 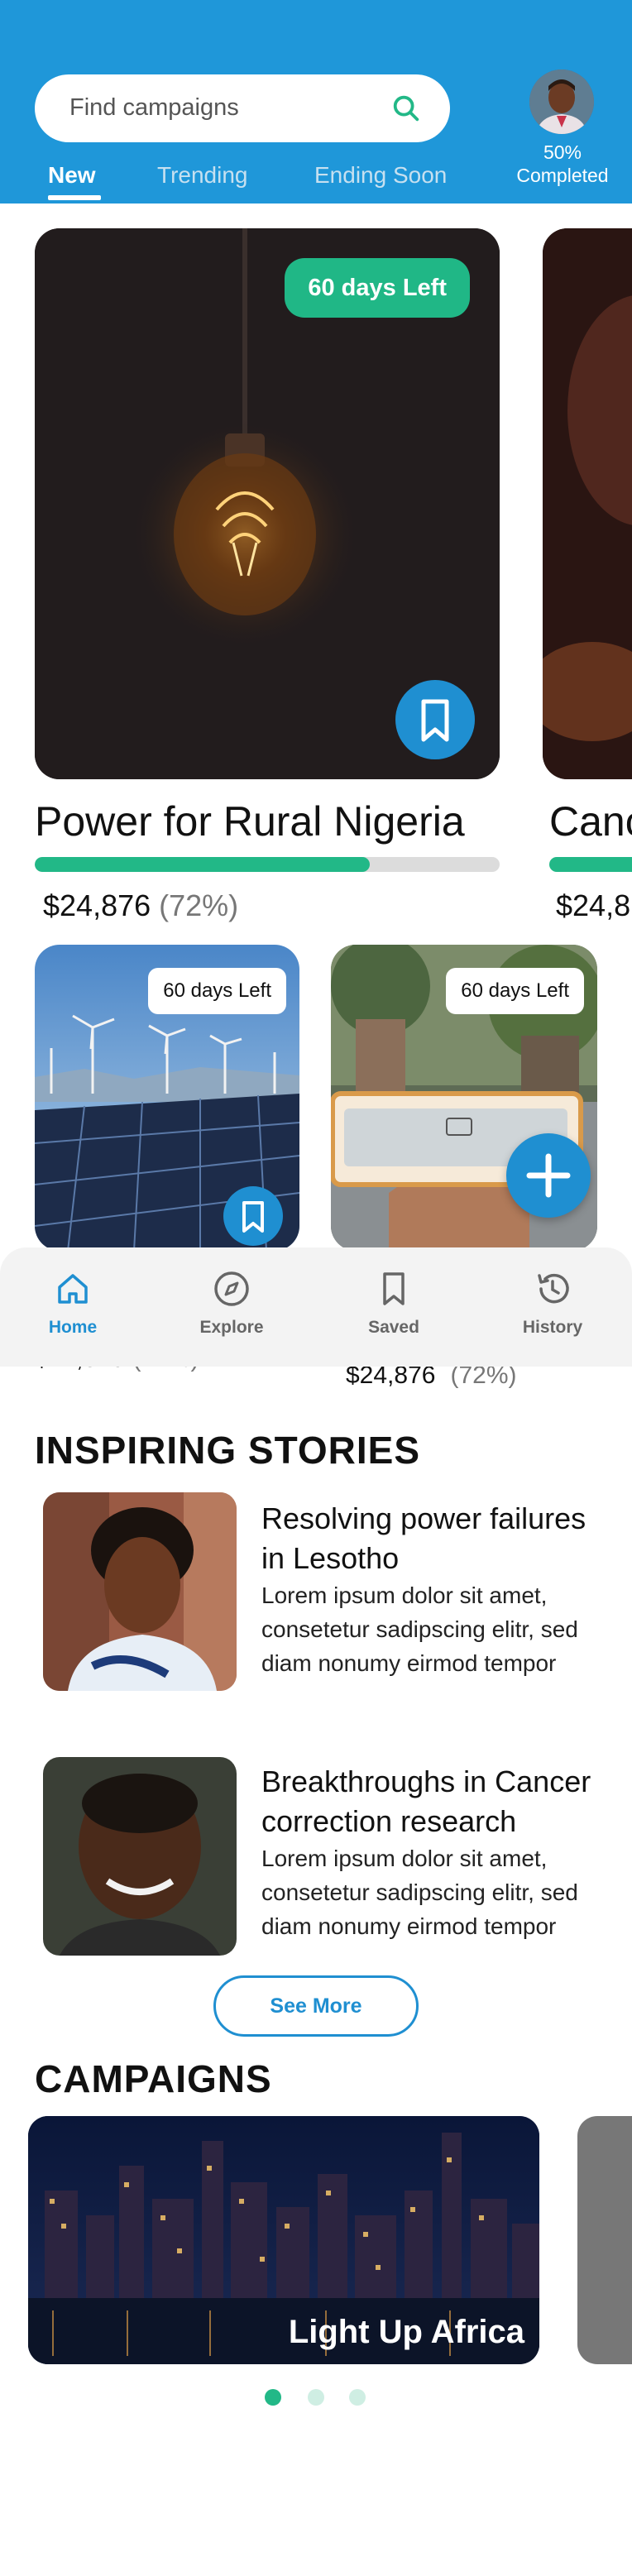 What do you see at coordinates (406, 2332) in the screenshot?
I see `campaign-label: Light Up Africa` at bounding box center [406, 2332].